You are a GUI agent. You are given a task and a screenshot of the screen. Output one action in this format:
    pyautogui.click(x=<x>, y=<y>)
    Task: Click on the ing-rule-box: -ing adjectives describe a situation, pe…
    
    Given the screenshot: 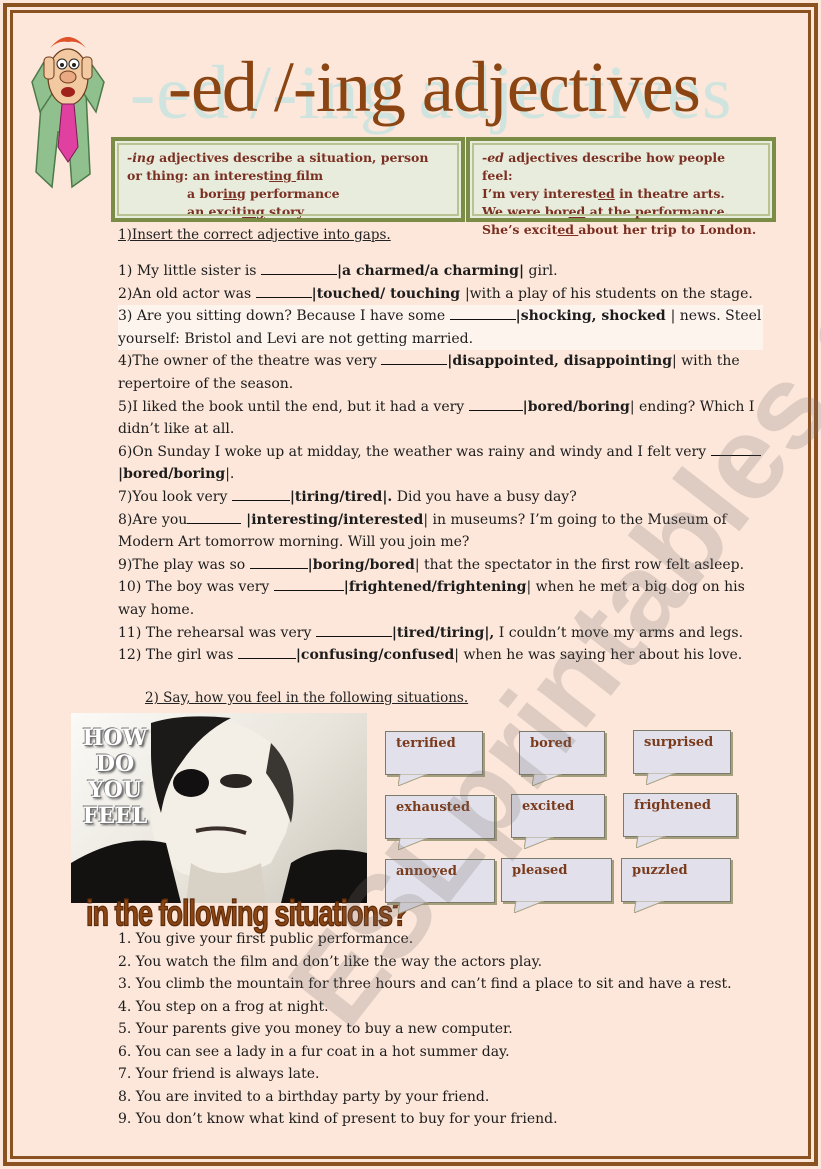 What is the action you would take?
    pyautogui.click(x=288, y=179)
    